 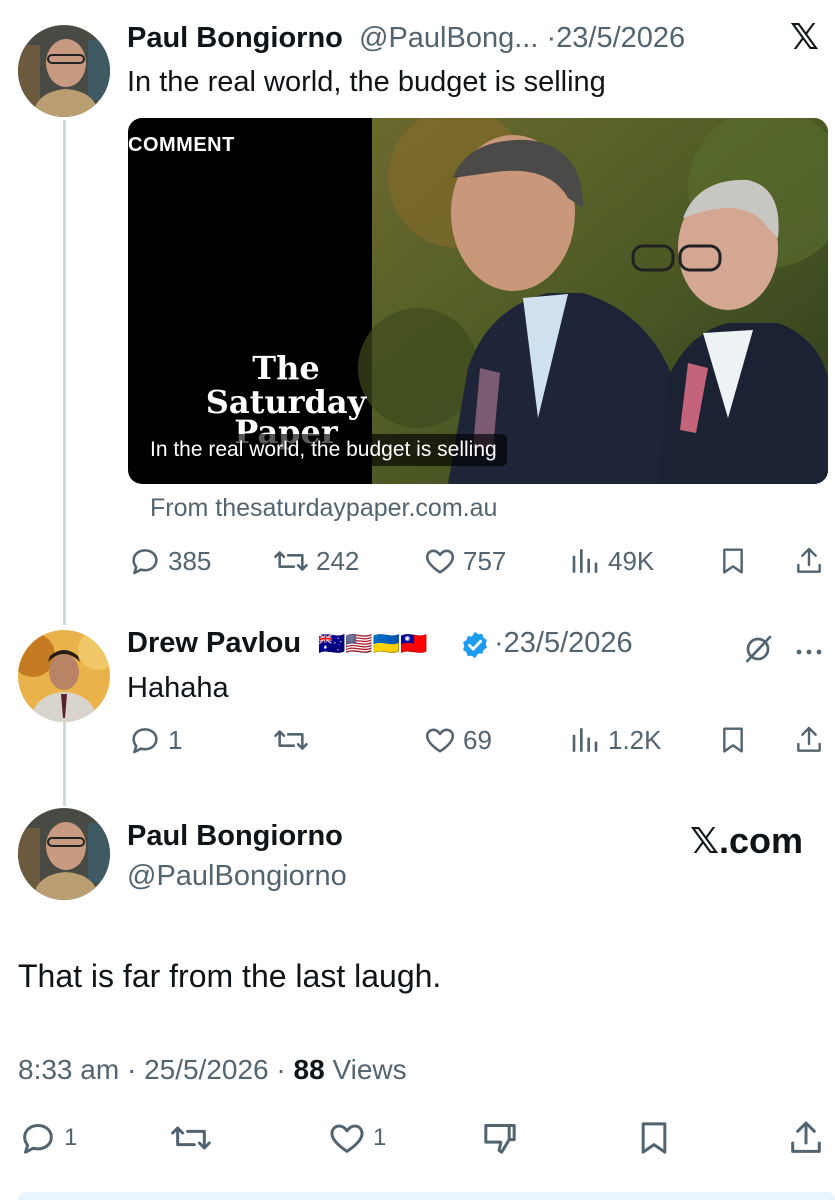 What do you see at coordinates (620, 38) in the screenshot?
I see `tweet1-date: 23/5/2026` at bounding box center [620, 38].